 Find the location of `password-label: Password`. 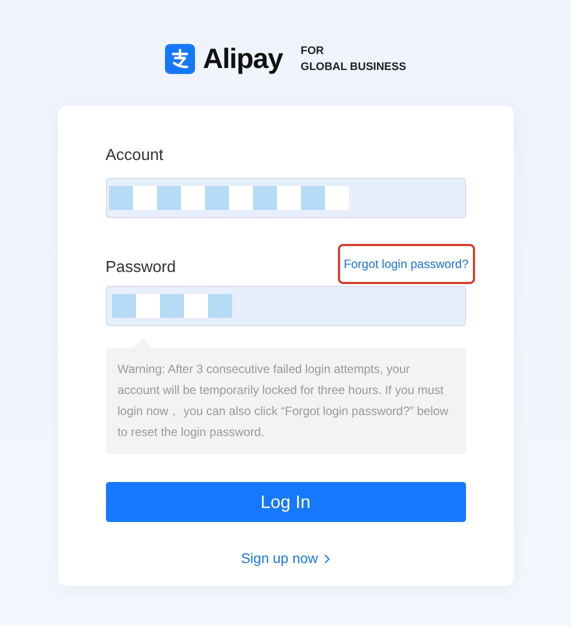

password-label: Password is located at coordinates (141, 268).